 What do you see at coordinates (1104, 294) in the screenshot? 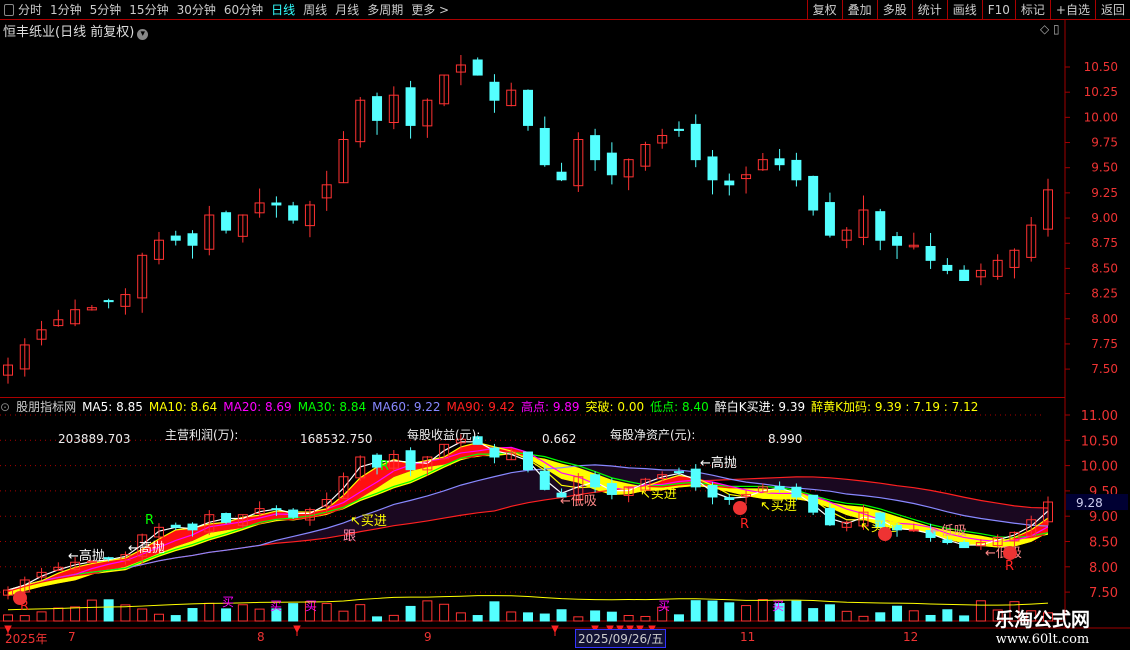
I see `upper-axis-label: 8.25` at bounding box center [1104, 294].